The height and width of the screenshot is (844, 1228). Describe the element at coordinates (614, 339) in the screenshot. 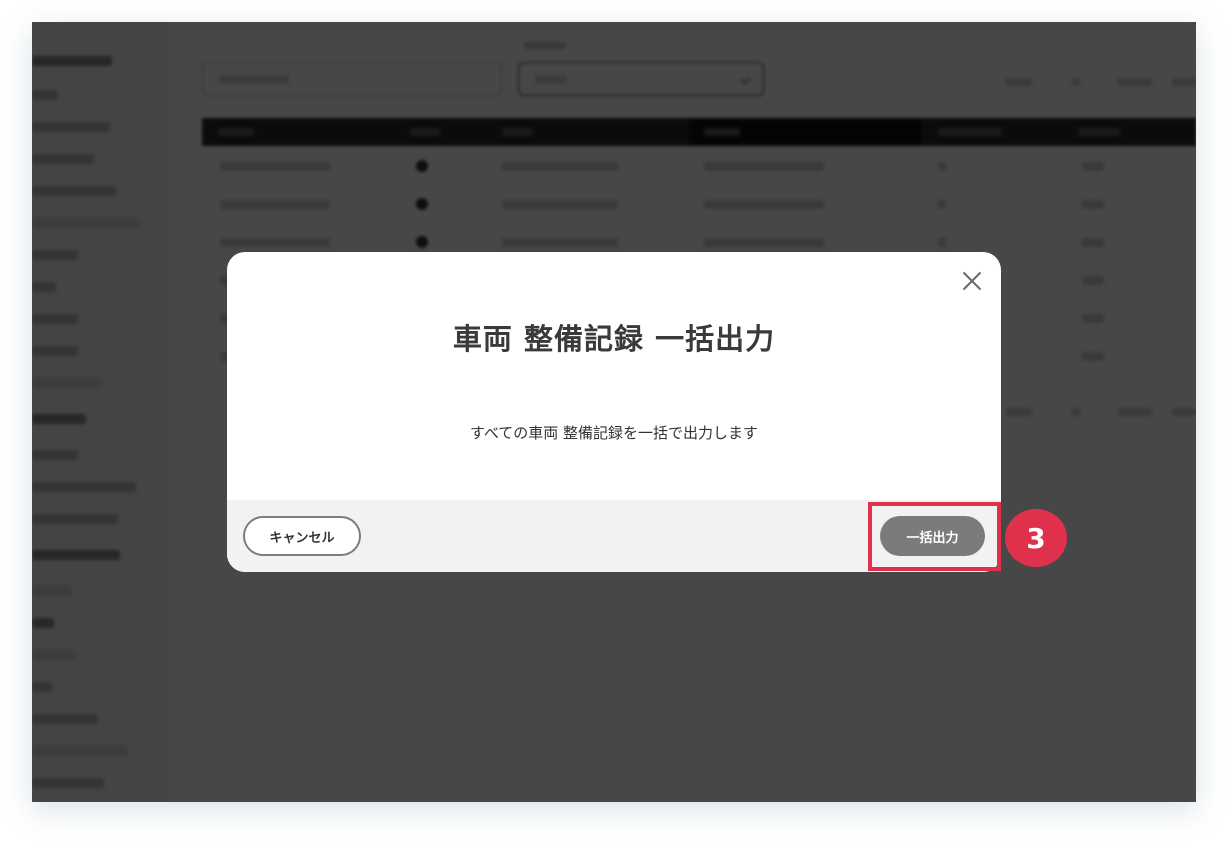

I see `dialog-title: 車両 整備記録 一括出力` at that location.